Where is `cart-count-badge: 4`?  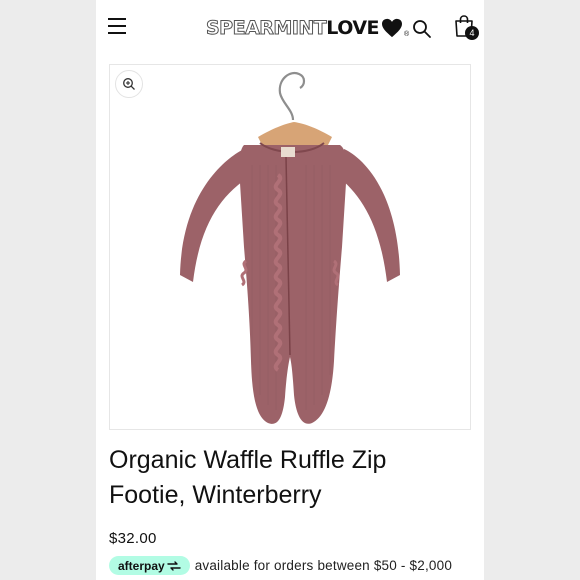
cart-count-badge: 4 is located at coordinates (472, 33).